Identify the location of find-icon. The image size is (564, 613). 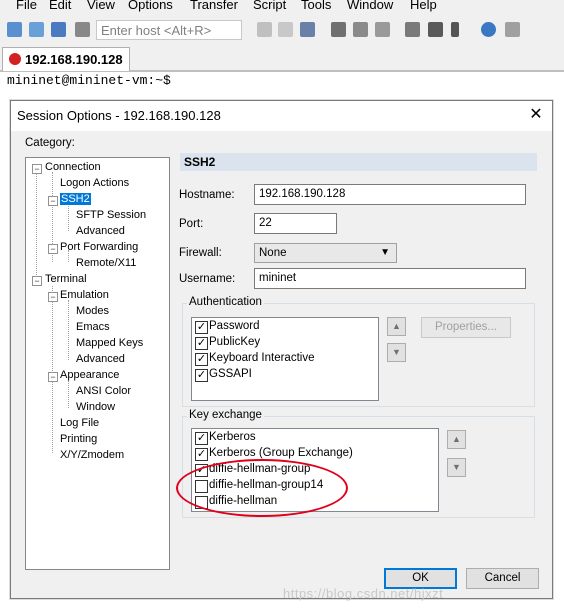
(307, 29).